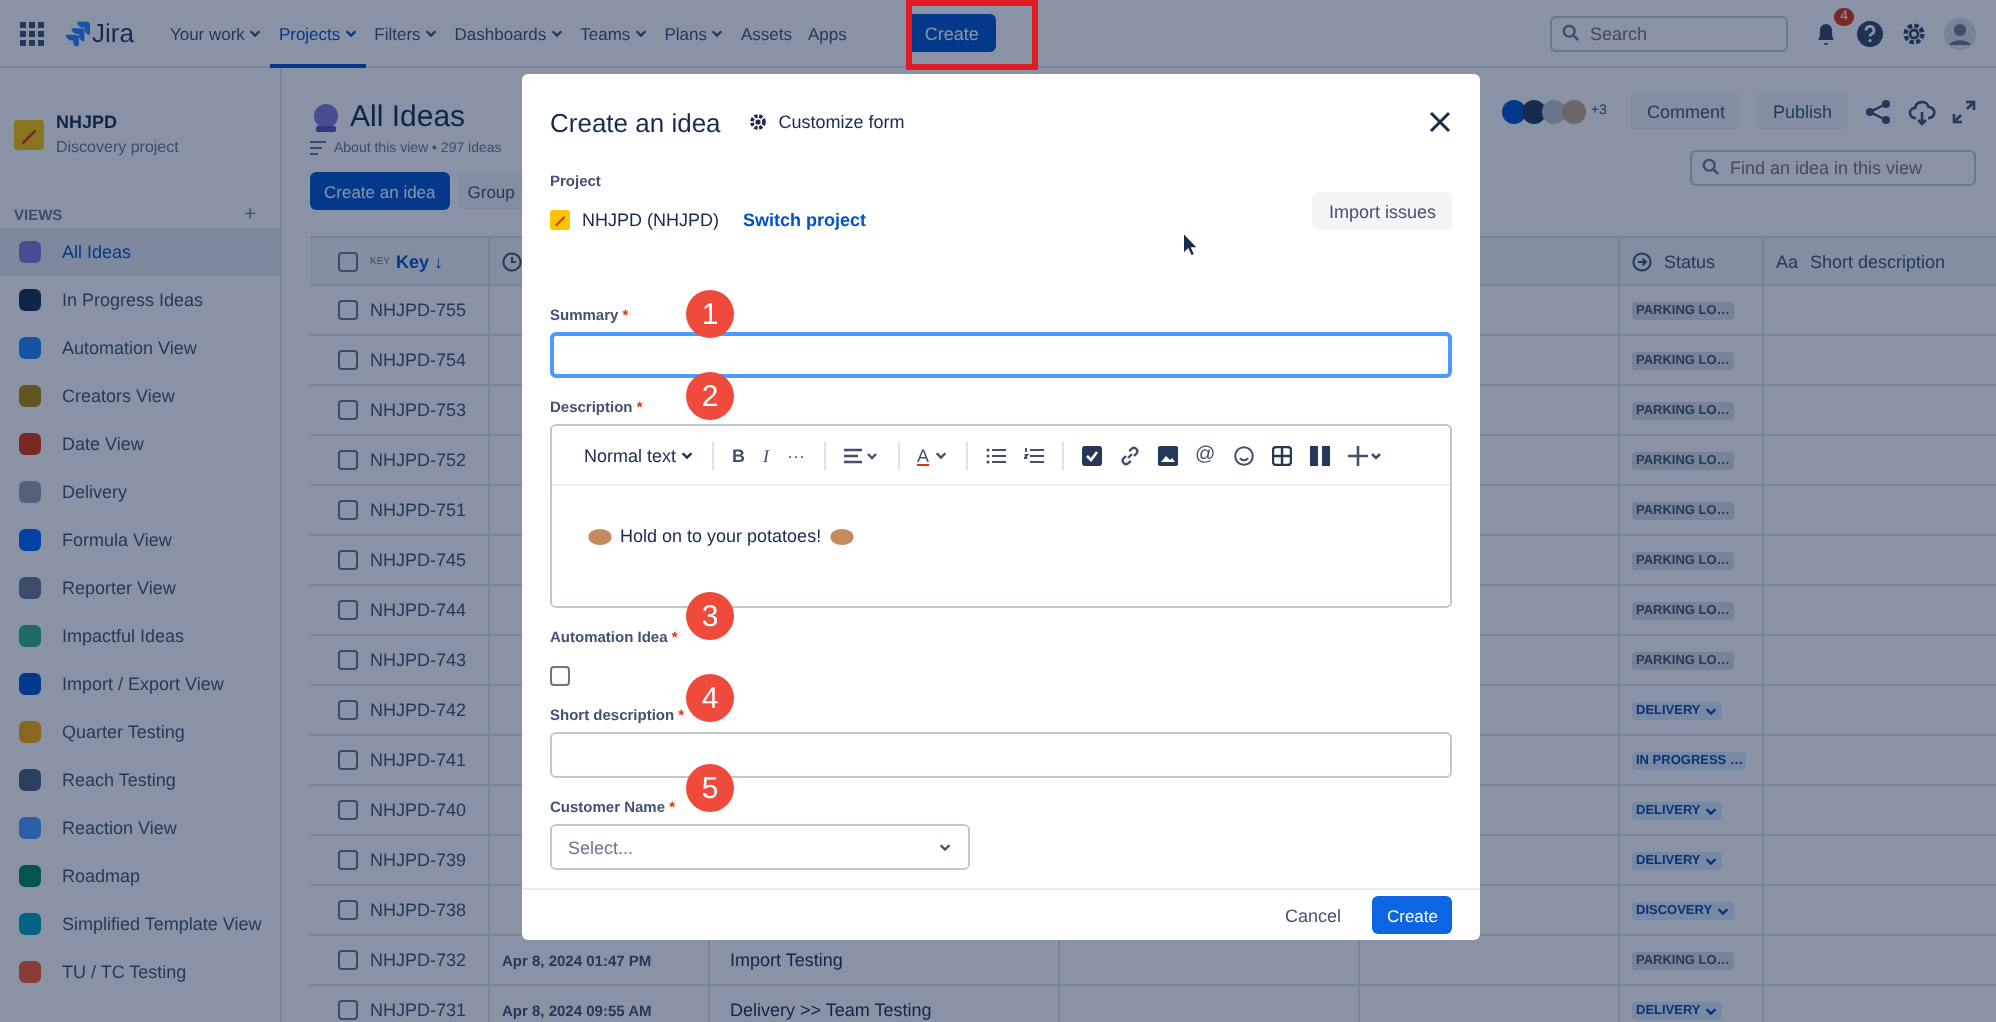  I want to click on column-header: Status, so click(1690, 261).